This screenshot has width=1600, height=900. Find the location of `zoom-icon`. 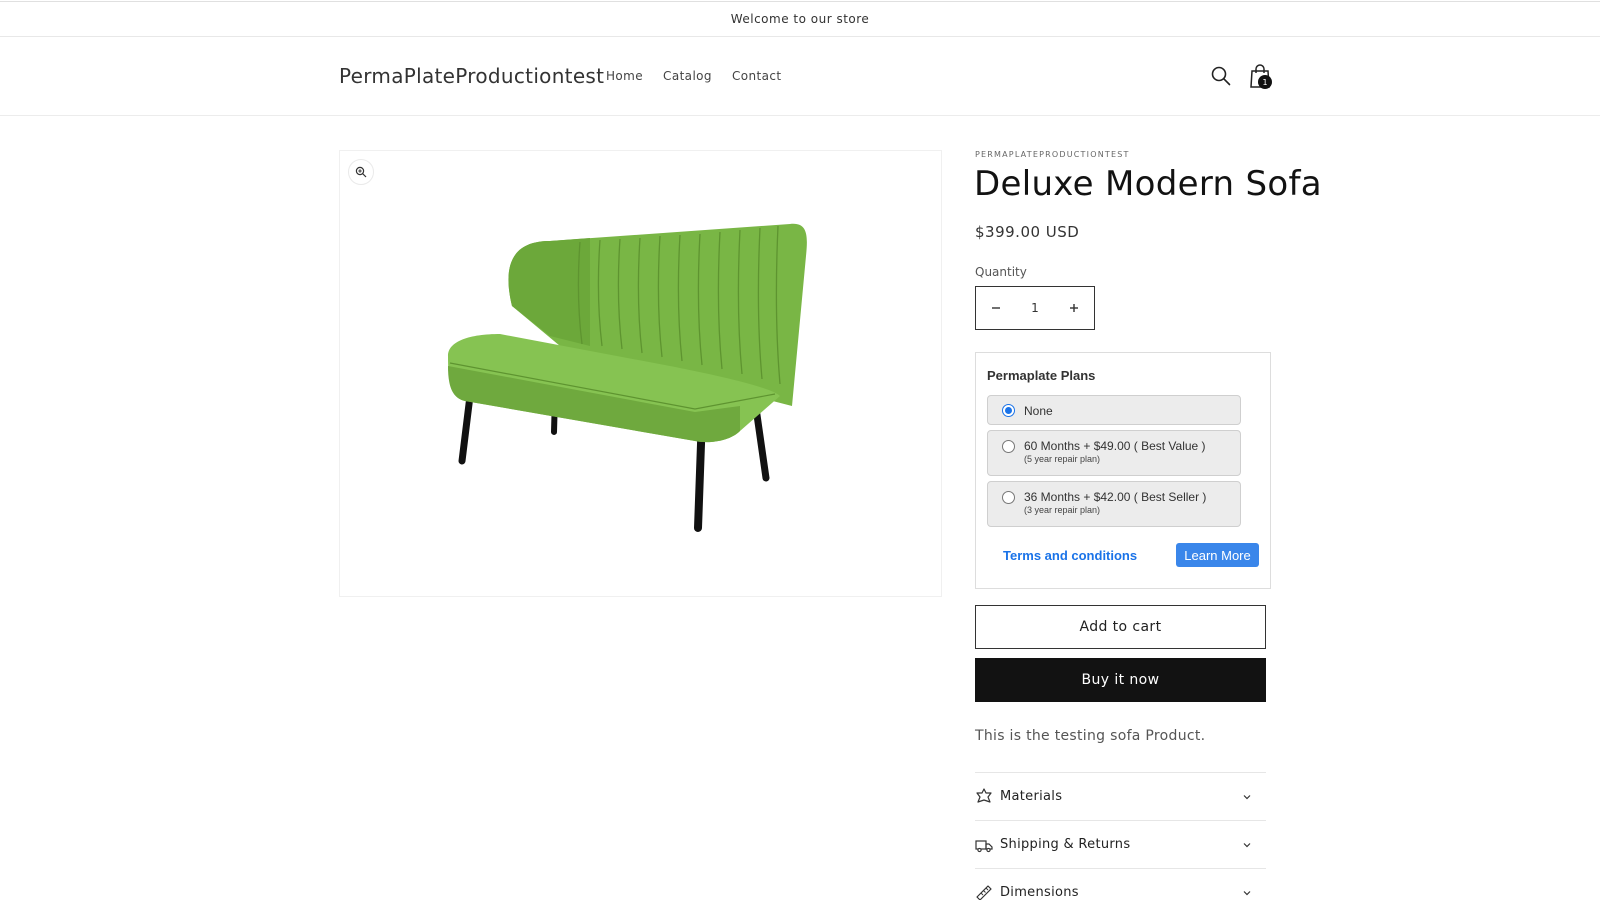

zoom-icon is located at coordinates (361, 172).